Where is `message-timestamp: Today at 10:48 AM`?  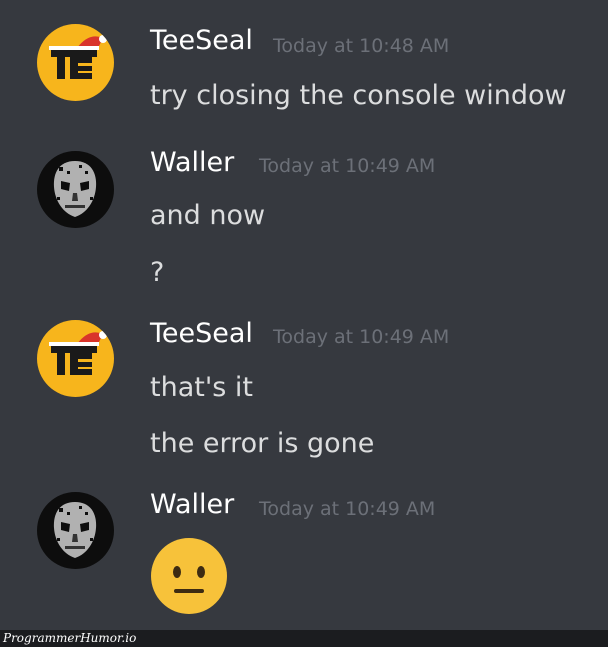
message-timestamp: Today at 10:48 AM is located at coordinates (361, 46).